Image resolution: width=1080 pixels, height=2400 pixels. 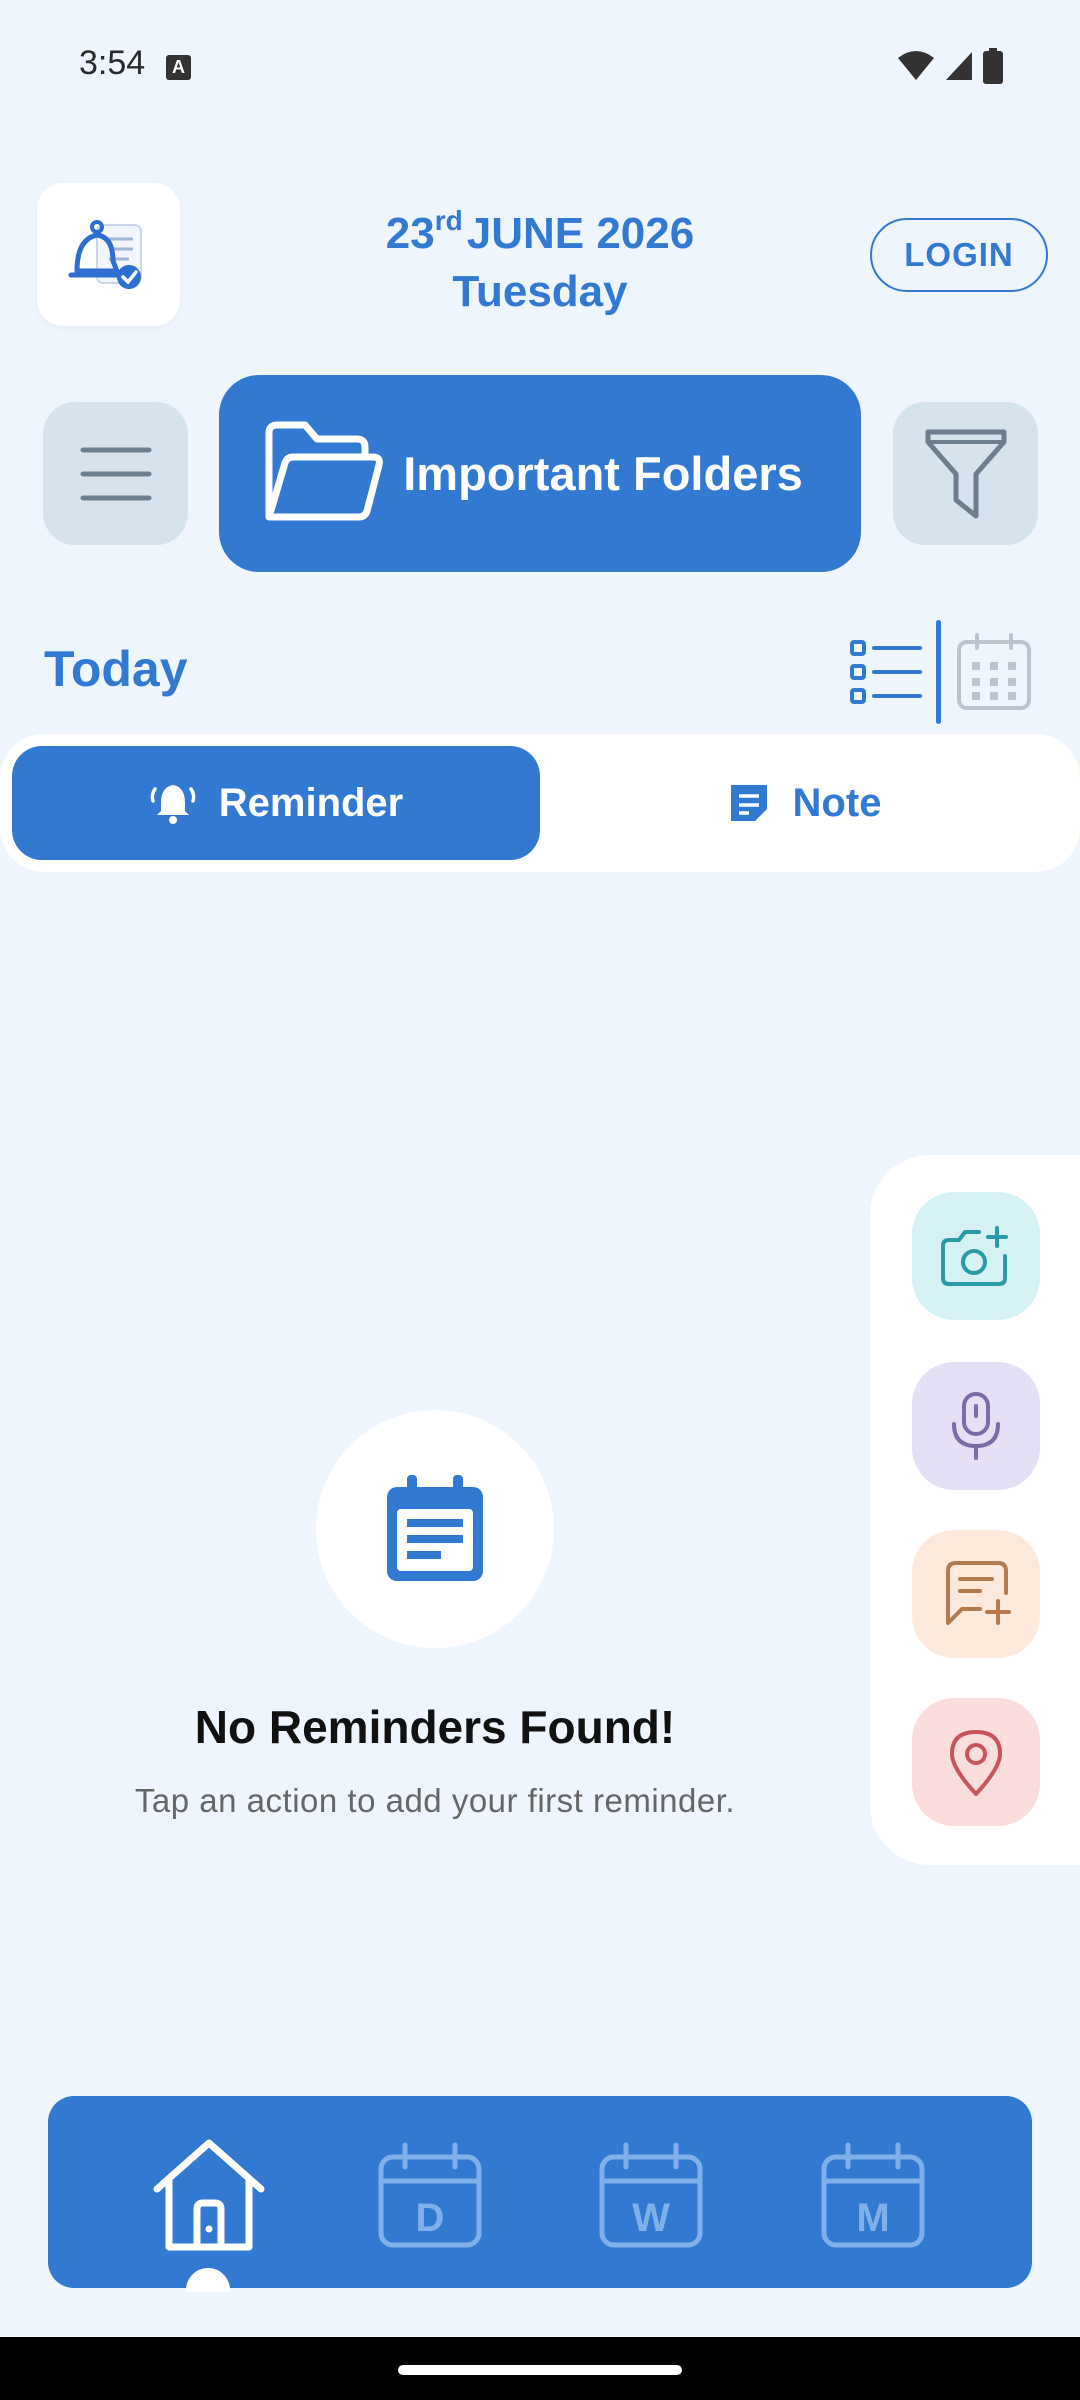 What do you see at coordinates (938, 672) in the screenshot?
I see `view-divider` at bounding box center [938, 672].